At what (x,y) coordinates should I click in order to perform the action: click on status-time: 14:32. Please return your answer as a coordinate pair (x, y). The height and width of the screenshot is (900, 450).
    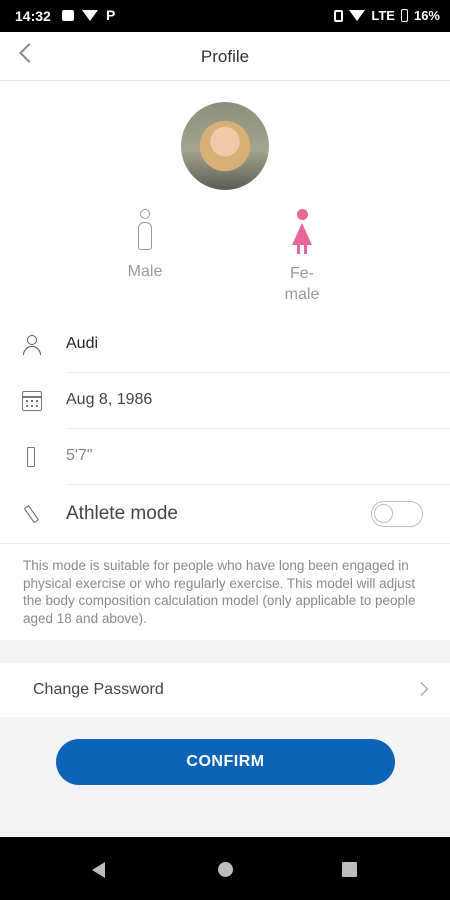
    Looking at the image, I should click on (33, 16).